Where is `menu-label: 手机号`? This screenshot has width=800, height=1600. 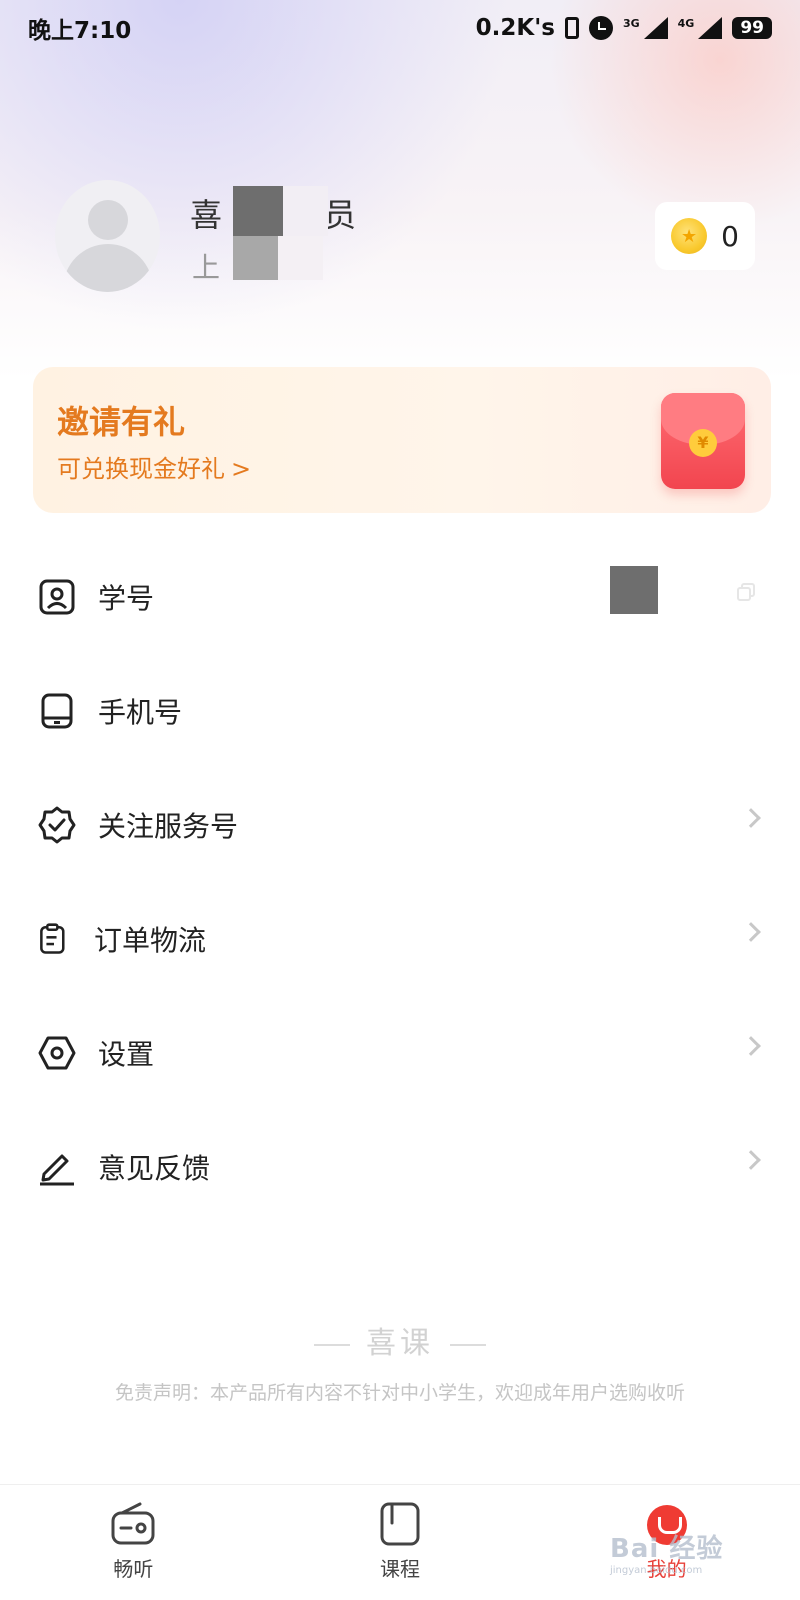 menu-label: 手机号 is located at coordinates (140, 712).